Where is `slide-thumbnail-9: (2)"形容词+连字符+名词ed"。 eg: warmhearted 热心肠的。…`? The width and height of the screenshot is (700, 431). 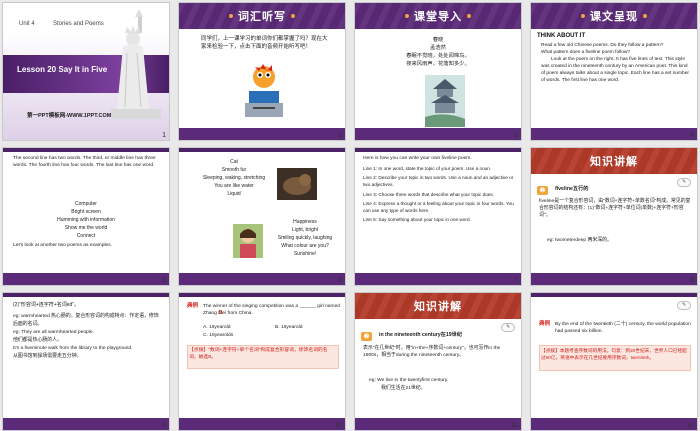 slide-thumbnail-9: (2)"形容词+连字符+名词ed"。 eg: warmhearted 热心肠的。… is located at coordinates (86, 361).